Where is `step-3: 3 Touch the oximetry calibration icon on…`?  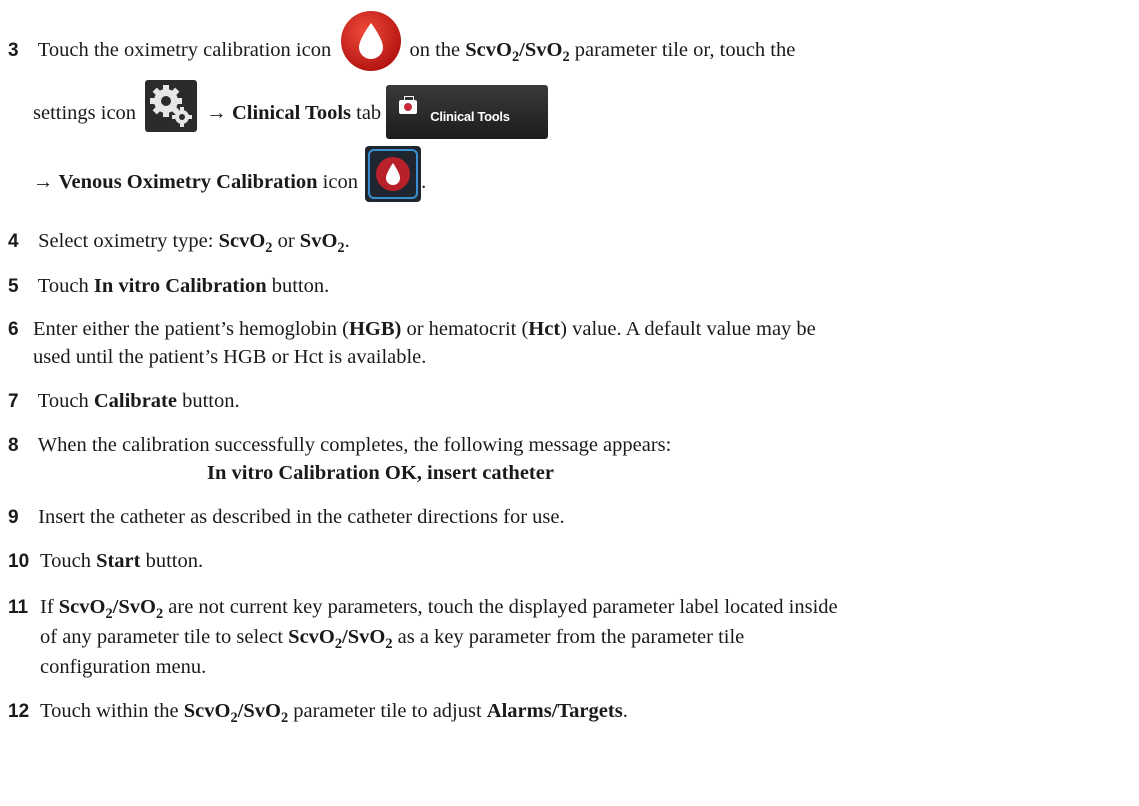
step-3: 3 Touch the oximetry calibration icon on… is located at coordinates (570, 46).